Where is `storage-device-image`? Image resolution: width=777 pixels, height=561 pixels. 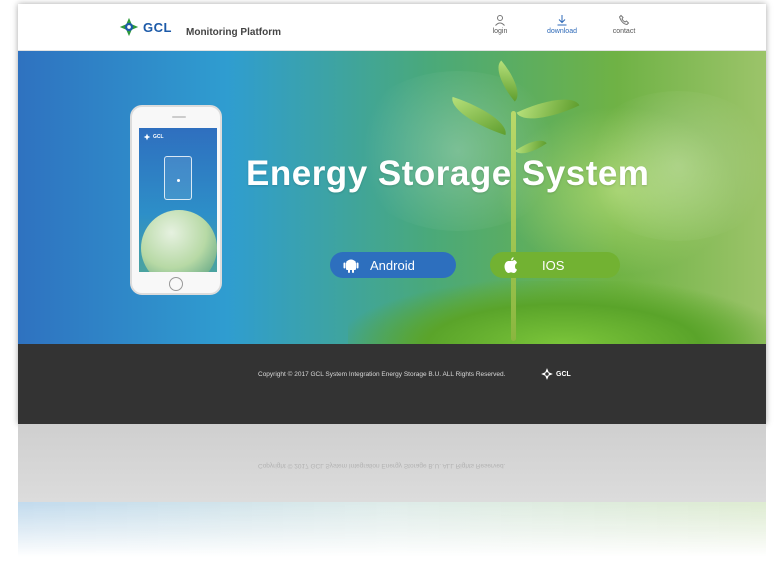 storage-device-image is located at coordinates (178, 178).